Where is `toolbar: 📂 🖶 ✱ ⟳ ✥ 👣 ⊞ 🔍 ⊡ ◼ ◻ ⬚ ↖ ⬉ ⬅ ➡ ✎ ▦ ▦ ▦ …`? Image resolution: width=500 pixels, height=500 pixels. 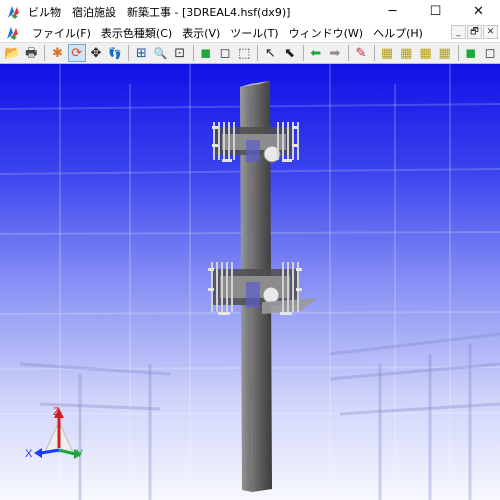
toolbar: 📂 🖶 ✱ ⟳ ✥ 👣 ⊞ 🔍 ⊡ ◼ ◻ ⬚ ↖ ⬉ ⬅ ➡ ✎ ▦ ▦ ▦ … is located at coordinates (250, 53).